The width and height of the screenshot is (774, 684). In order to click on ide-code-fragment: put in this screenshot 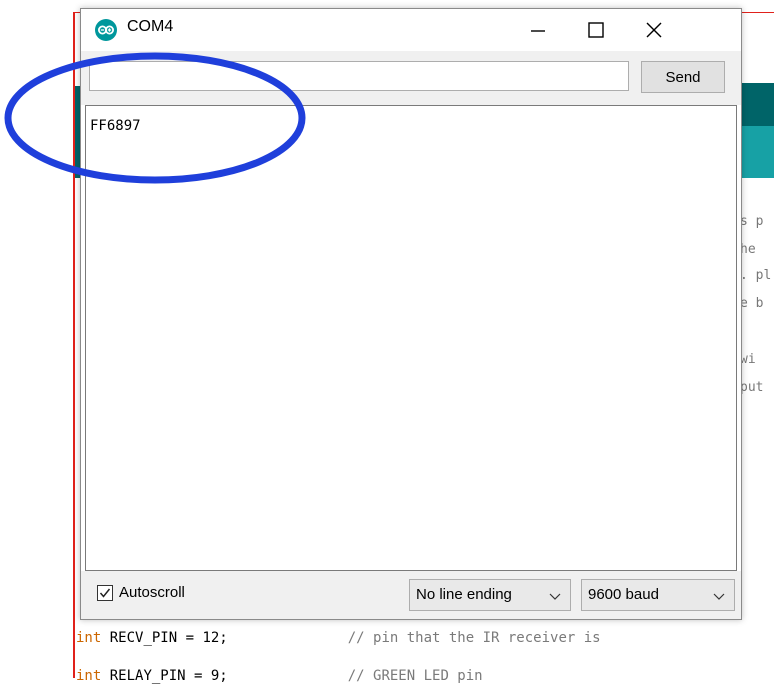, I will do `click(752, 387)`.